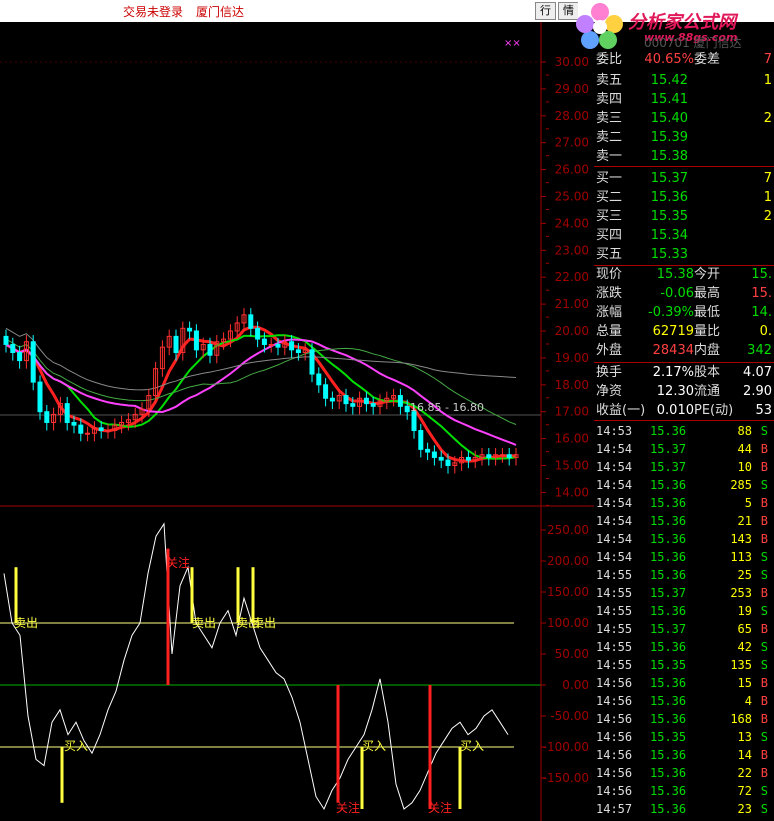 This screenshot has height=821, width=774. Describe the element at coordinates (572, 358) in the screenshot. I see `price-tick-label: 19.00` at that location.